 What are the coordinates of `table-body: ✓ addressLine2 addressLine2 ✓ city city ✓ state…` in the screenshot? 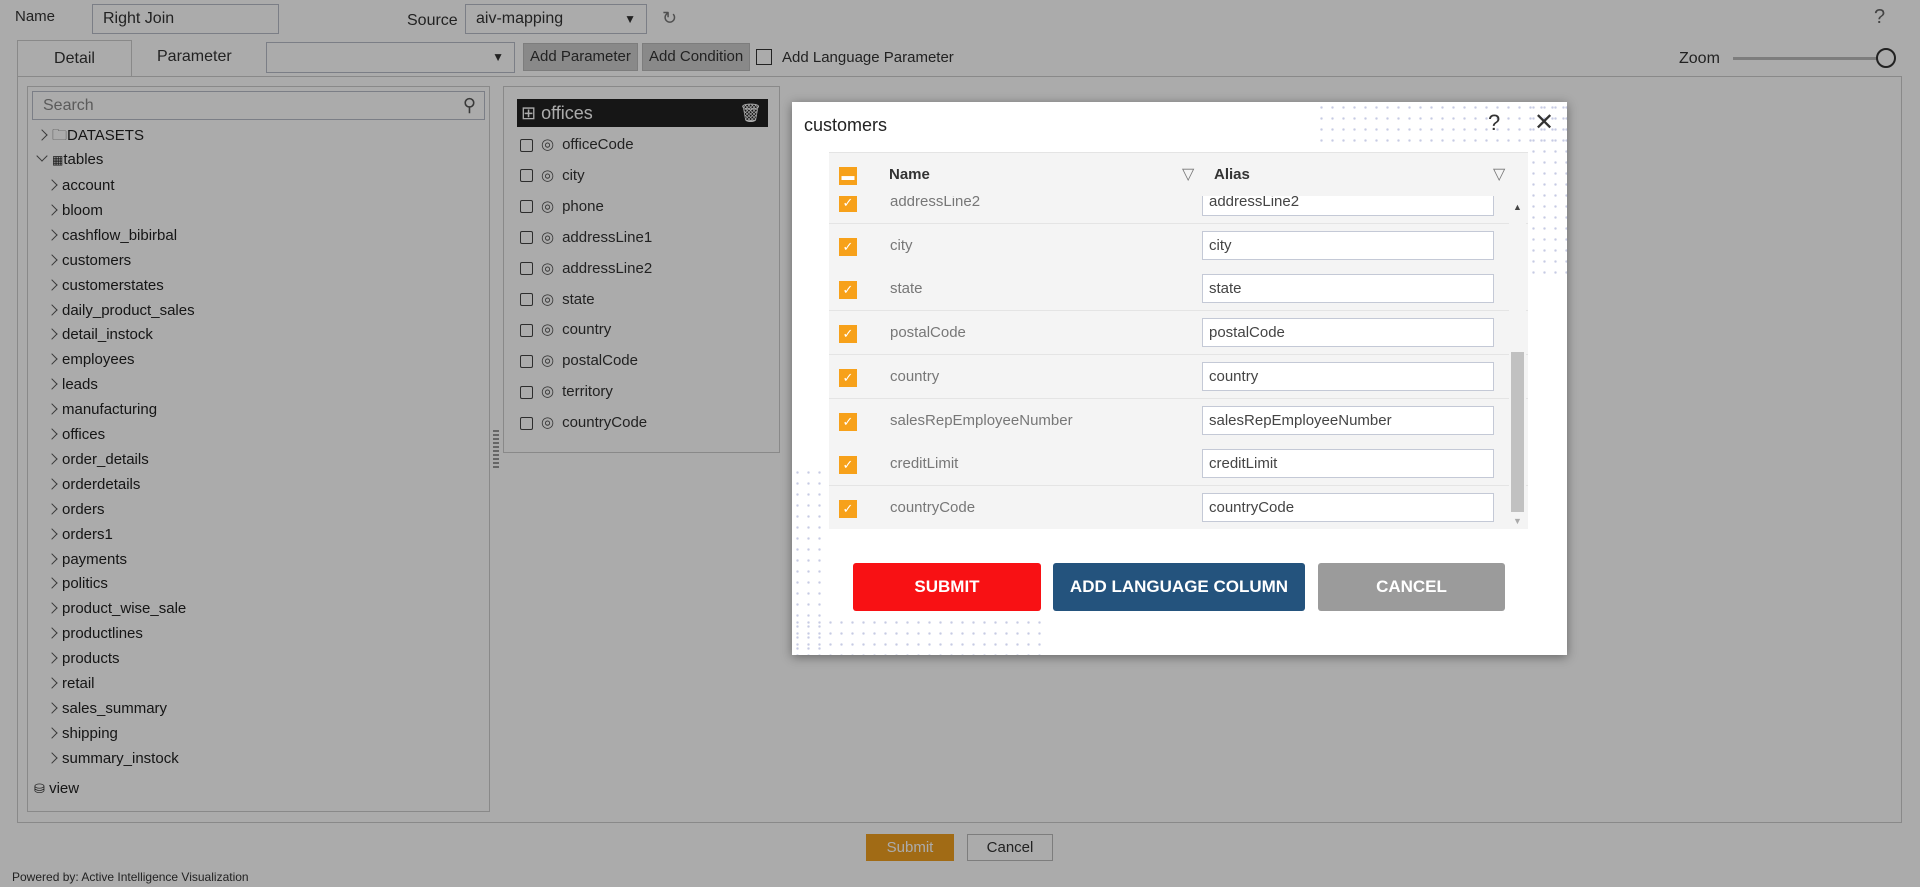 It's located at (1178, 362).